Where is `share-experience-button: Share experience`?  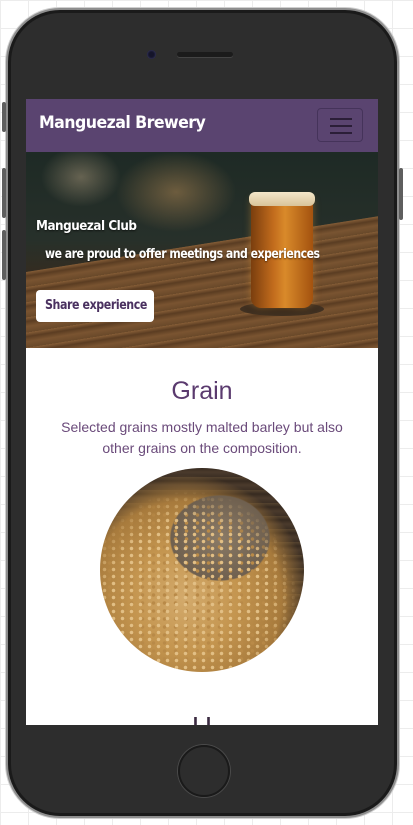 share-experience-button: Share experience is located at coordinates (95, 306).